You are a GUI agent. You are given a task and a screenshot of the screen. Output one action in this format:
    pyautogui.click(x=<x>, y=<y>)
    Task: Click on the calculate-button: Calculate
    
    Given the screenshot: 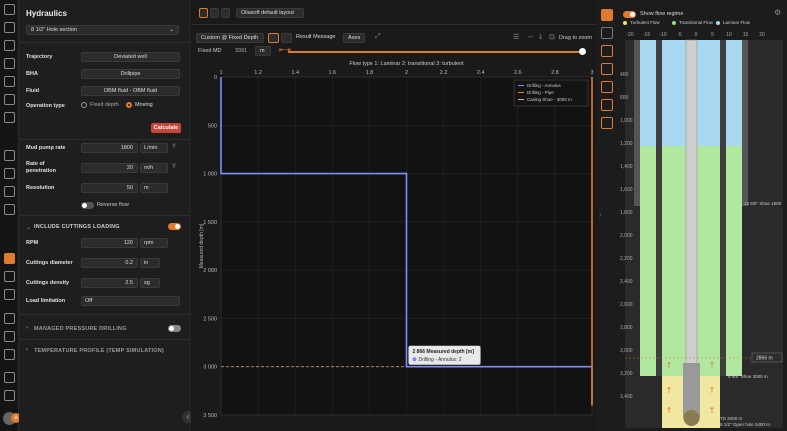 What is the action you would take?
    pyautogui.click(x=166, y=128)
    